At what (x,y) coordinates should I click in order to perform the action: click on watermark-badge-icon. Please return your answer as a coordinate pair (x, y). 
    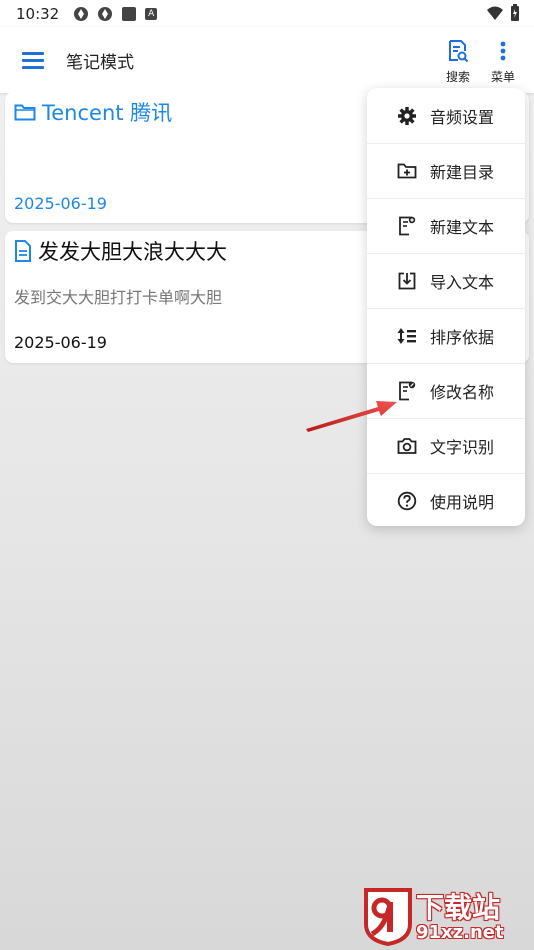
    Looking at the image, I should click on (388, 917).